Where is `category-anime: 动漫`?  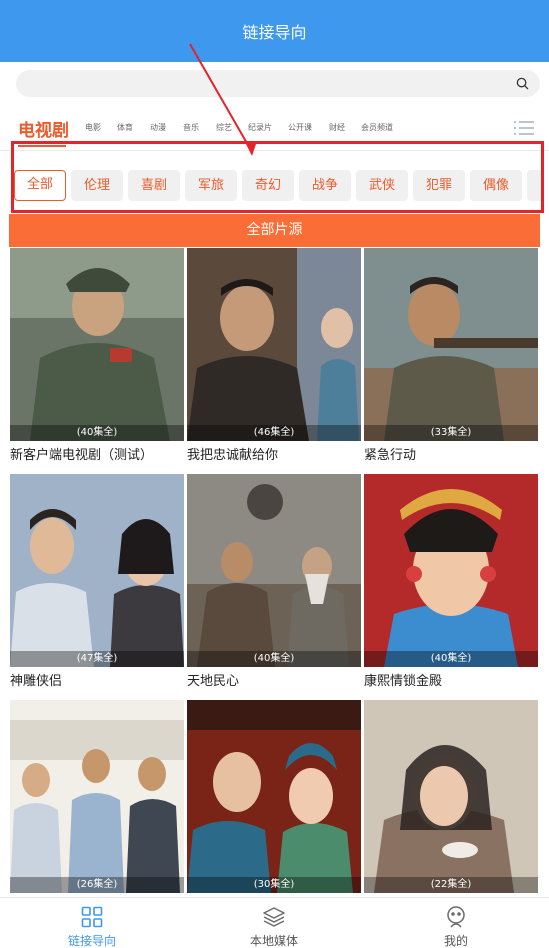
category-anime: 动漫 is located at coordinates (158, 127).